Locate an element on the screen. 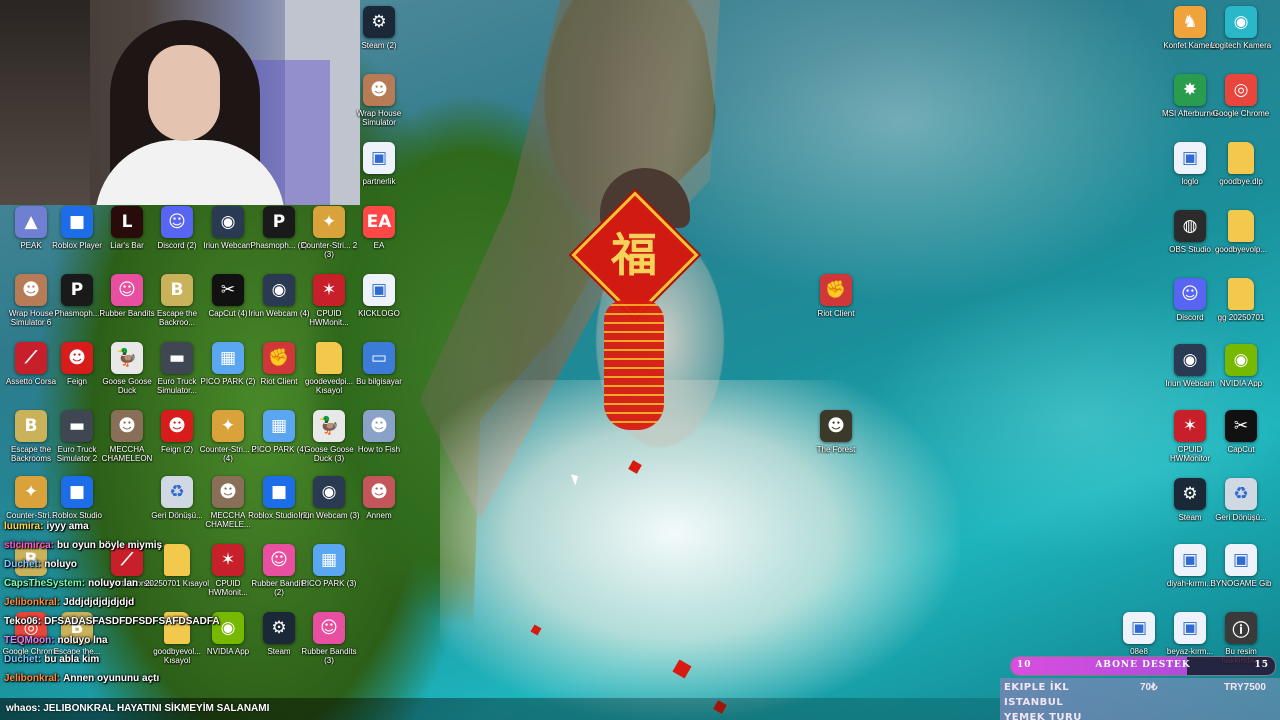 This screenshot has height=720, width=1280. ea-icon: EA is located at coordinates (379, 222).